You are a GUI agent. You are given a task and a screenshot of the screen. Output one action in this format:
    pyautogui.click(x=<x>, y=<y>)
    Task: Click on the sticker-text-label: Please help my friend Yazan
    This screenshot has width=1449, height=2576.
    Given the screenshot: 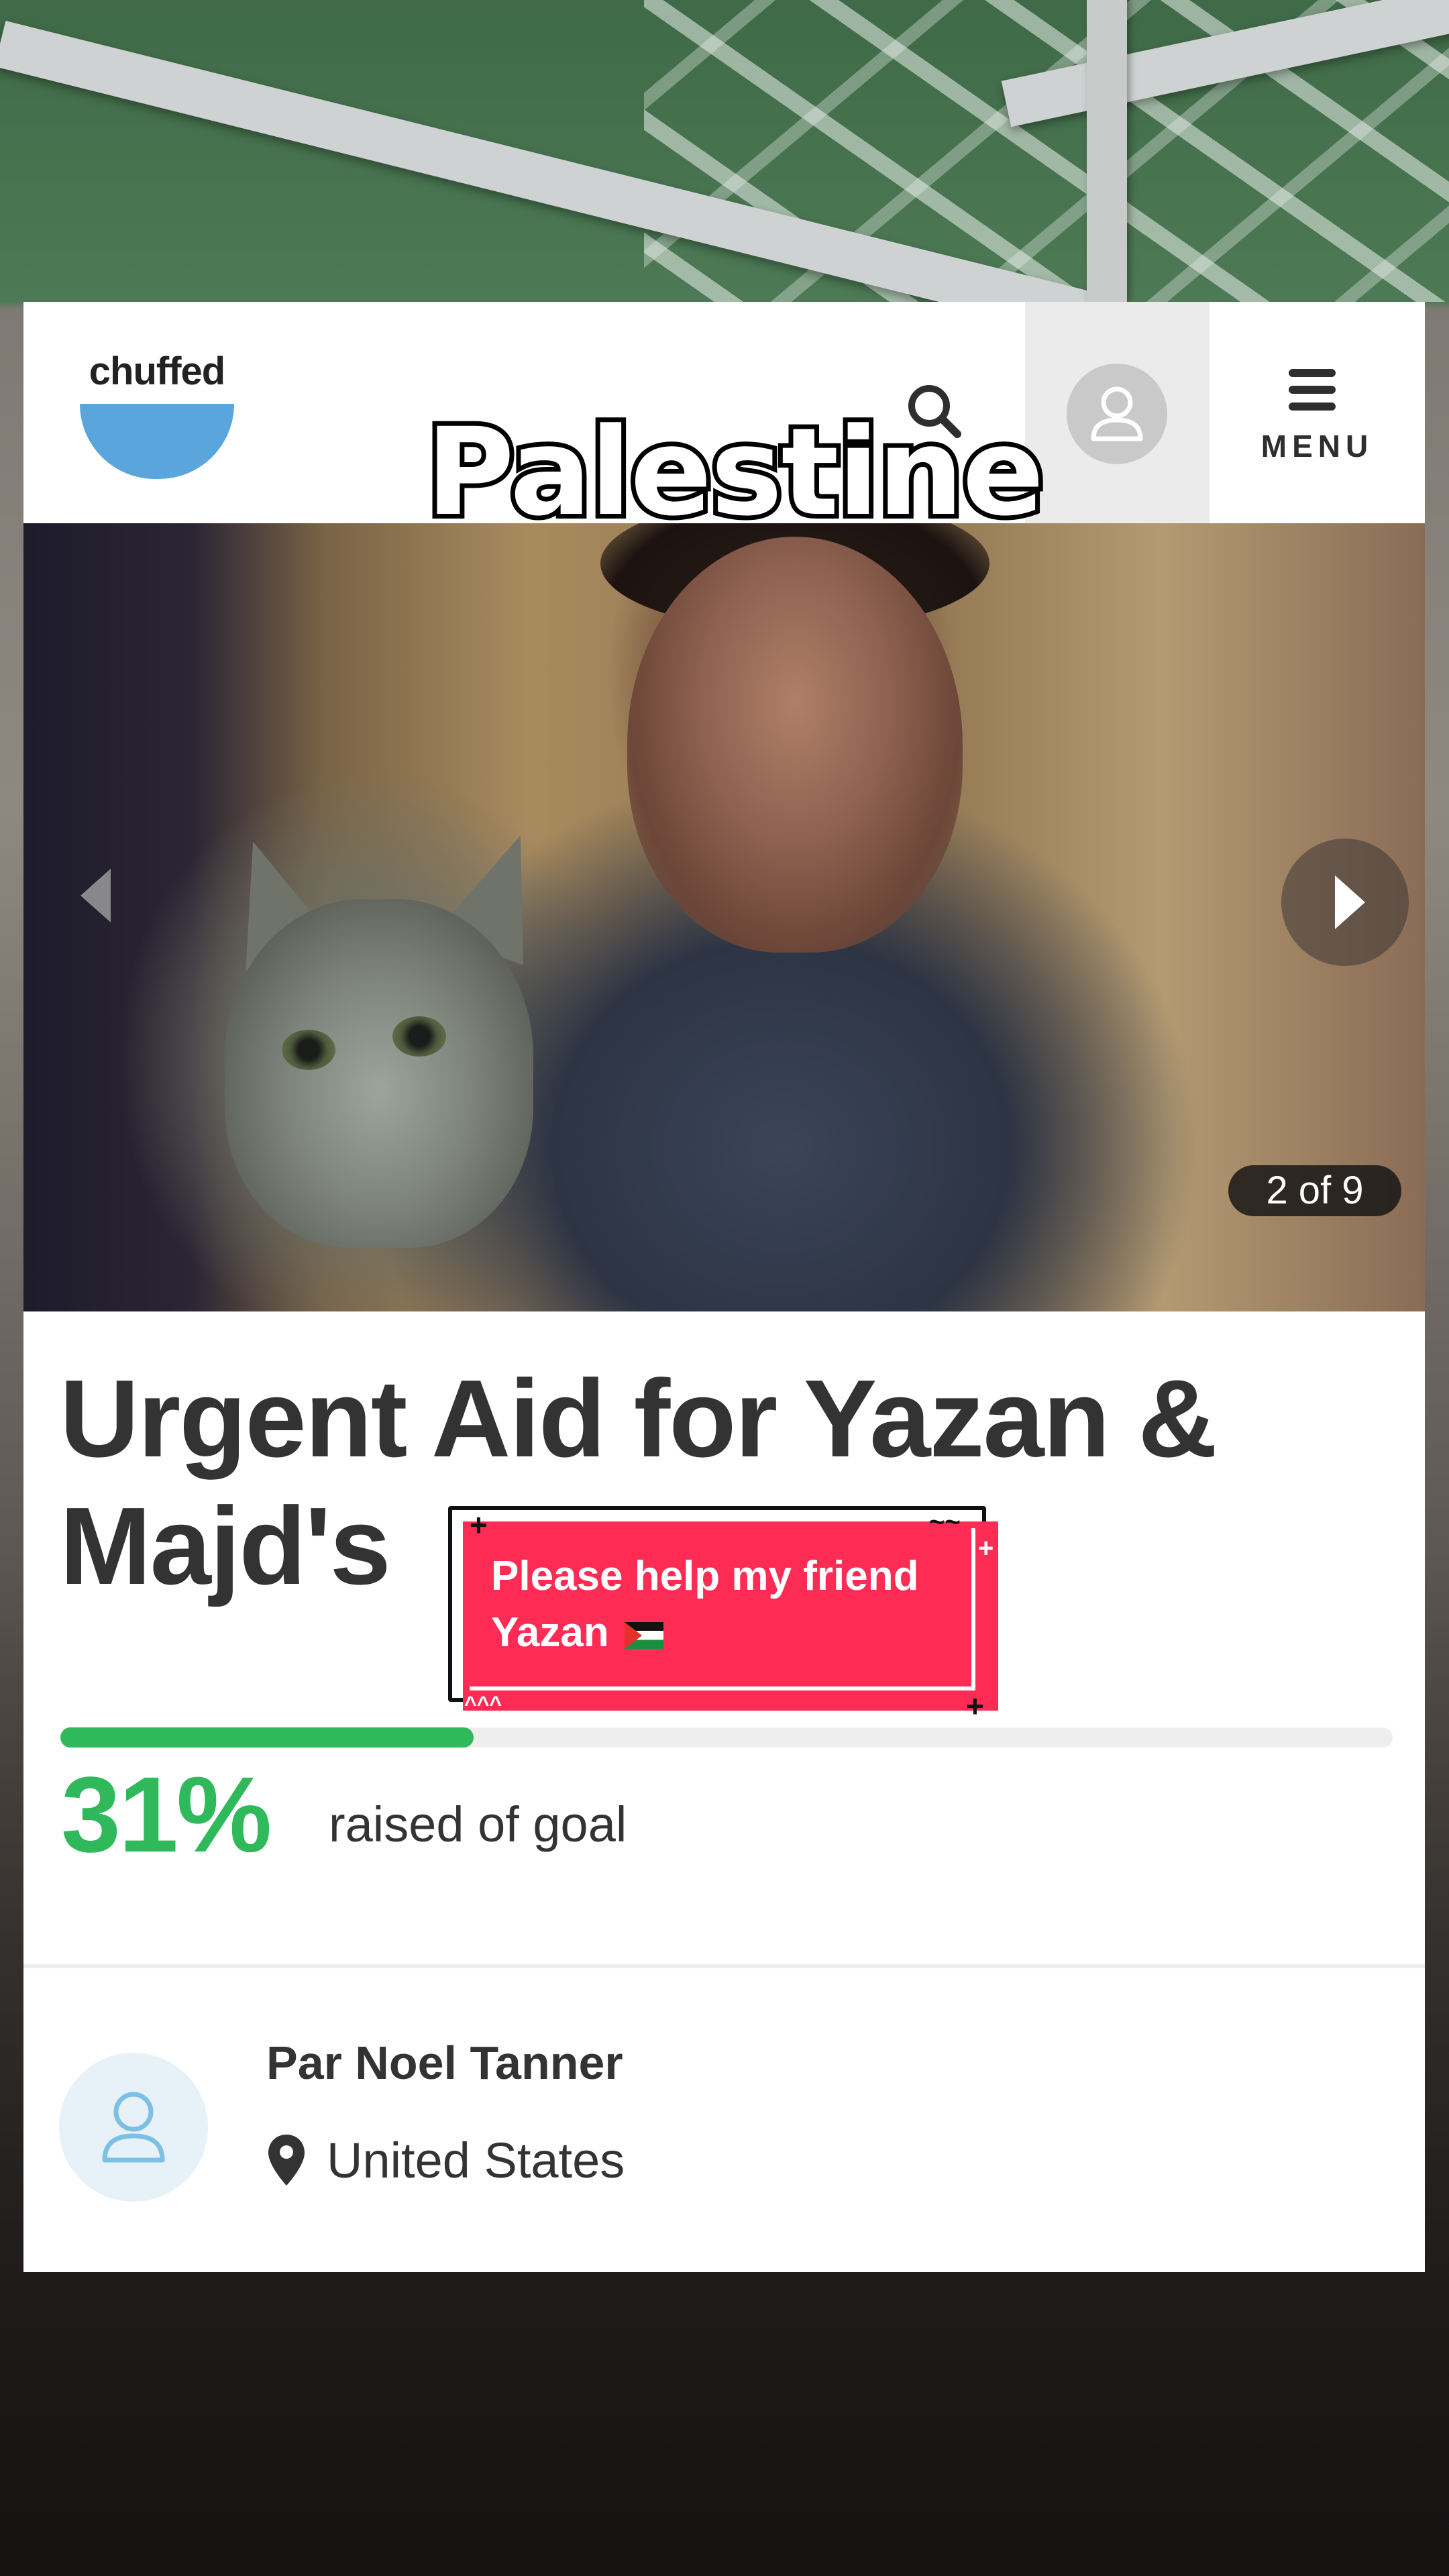 What is the action you would take?
    pyautogui.click(x=705, y=1604)
    